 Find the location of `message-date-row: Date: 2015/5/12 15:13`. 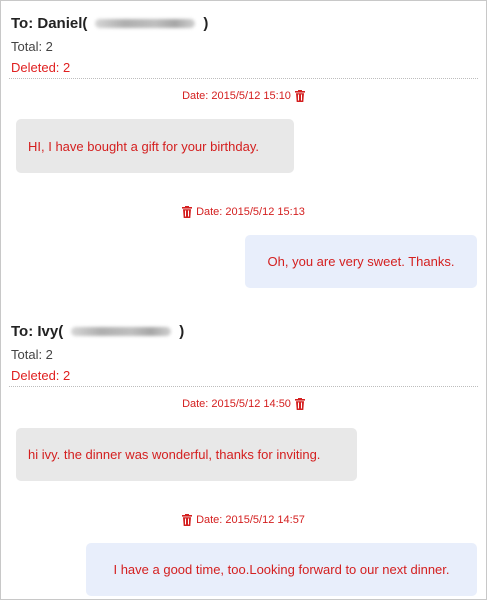

message-date-row: Date: 2015/5/12 15:13 is located at coordinates (243, 212).